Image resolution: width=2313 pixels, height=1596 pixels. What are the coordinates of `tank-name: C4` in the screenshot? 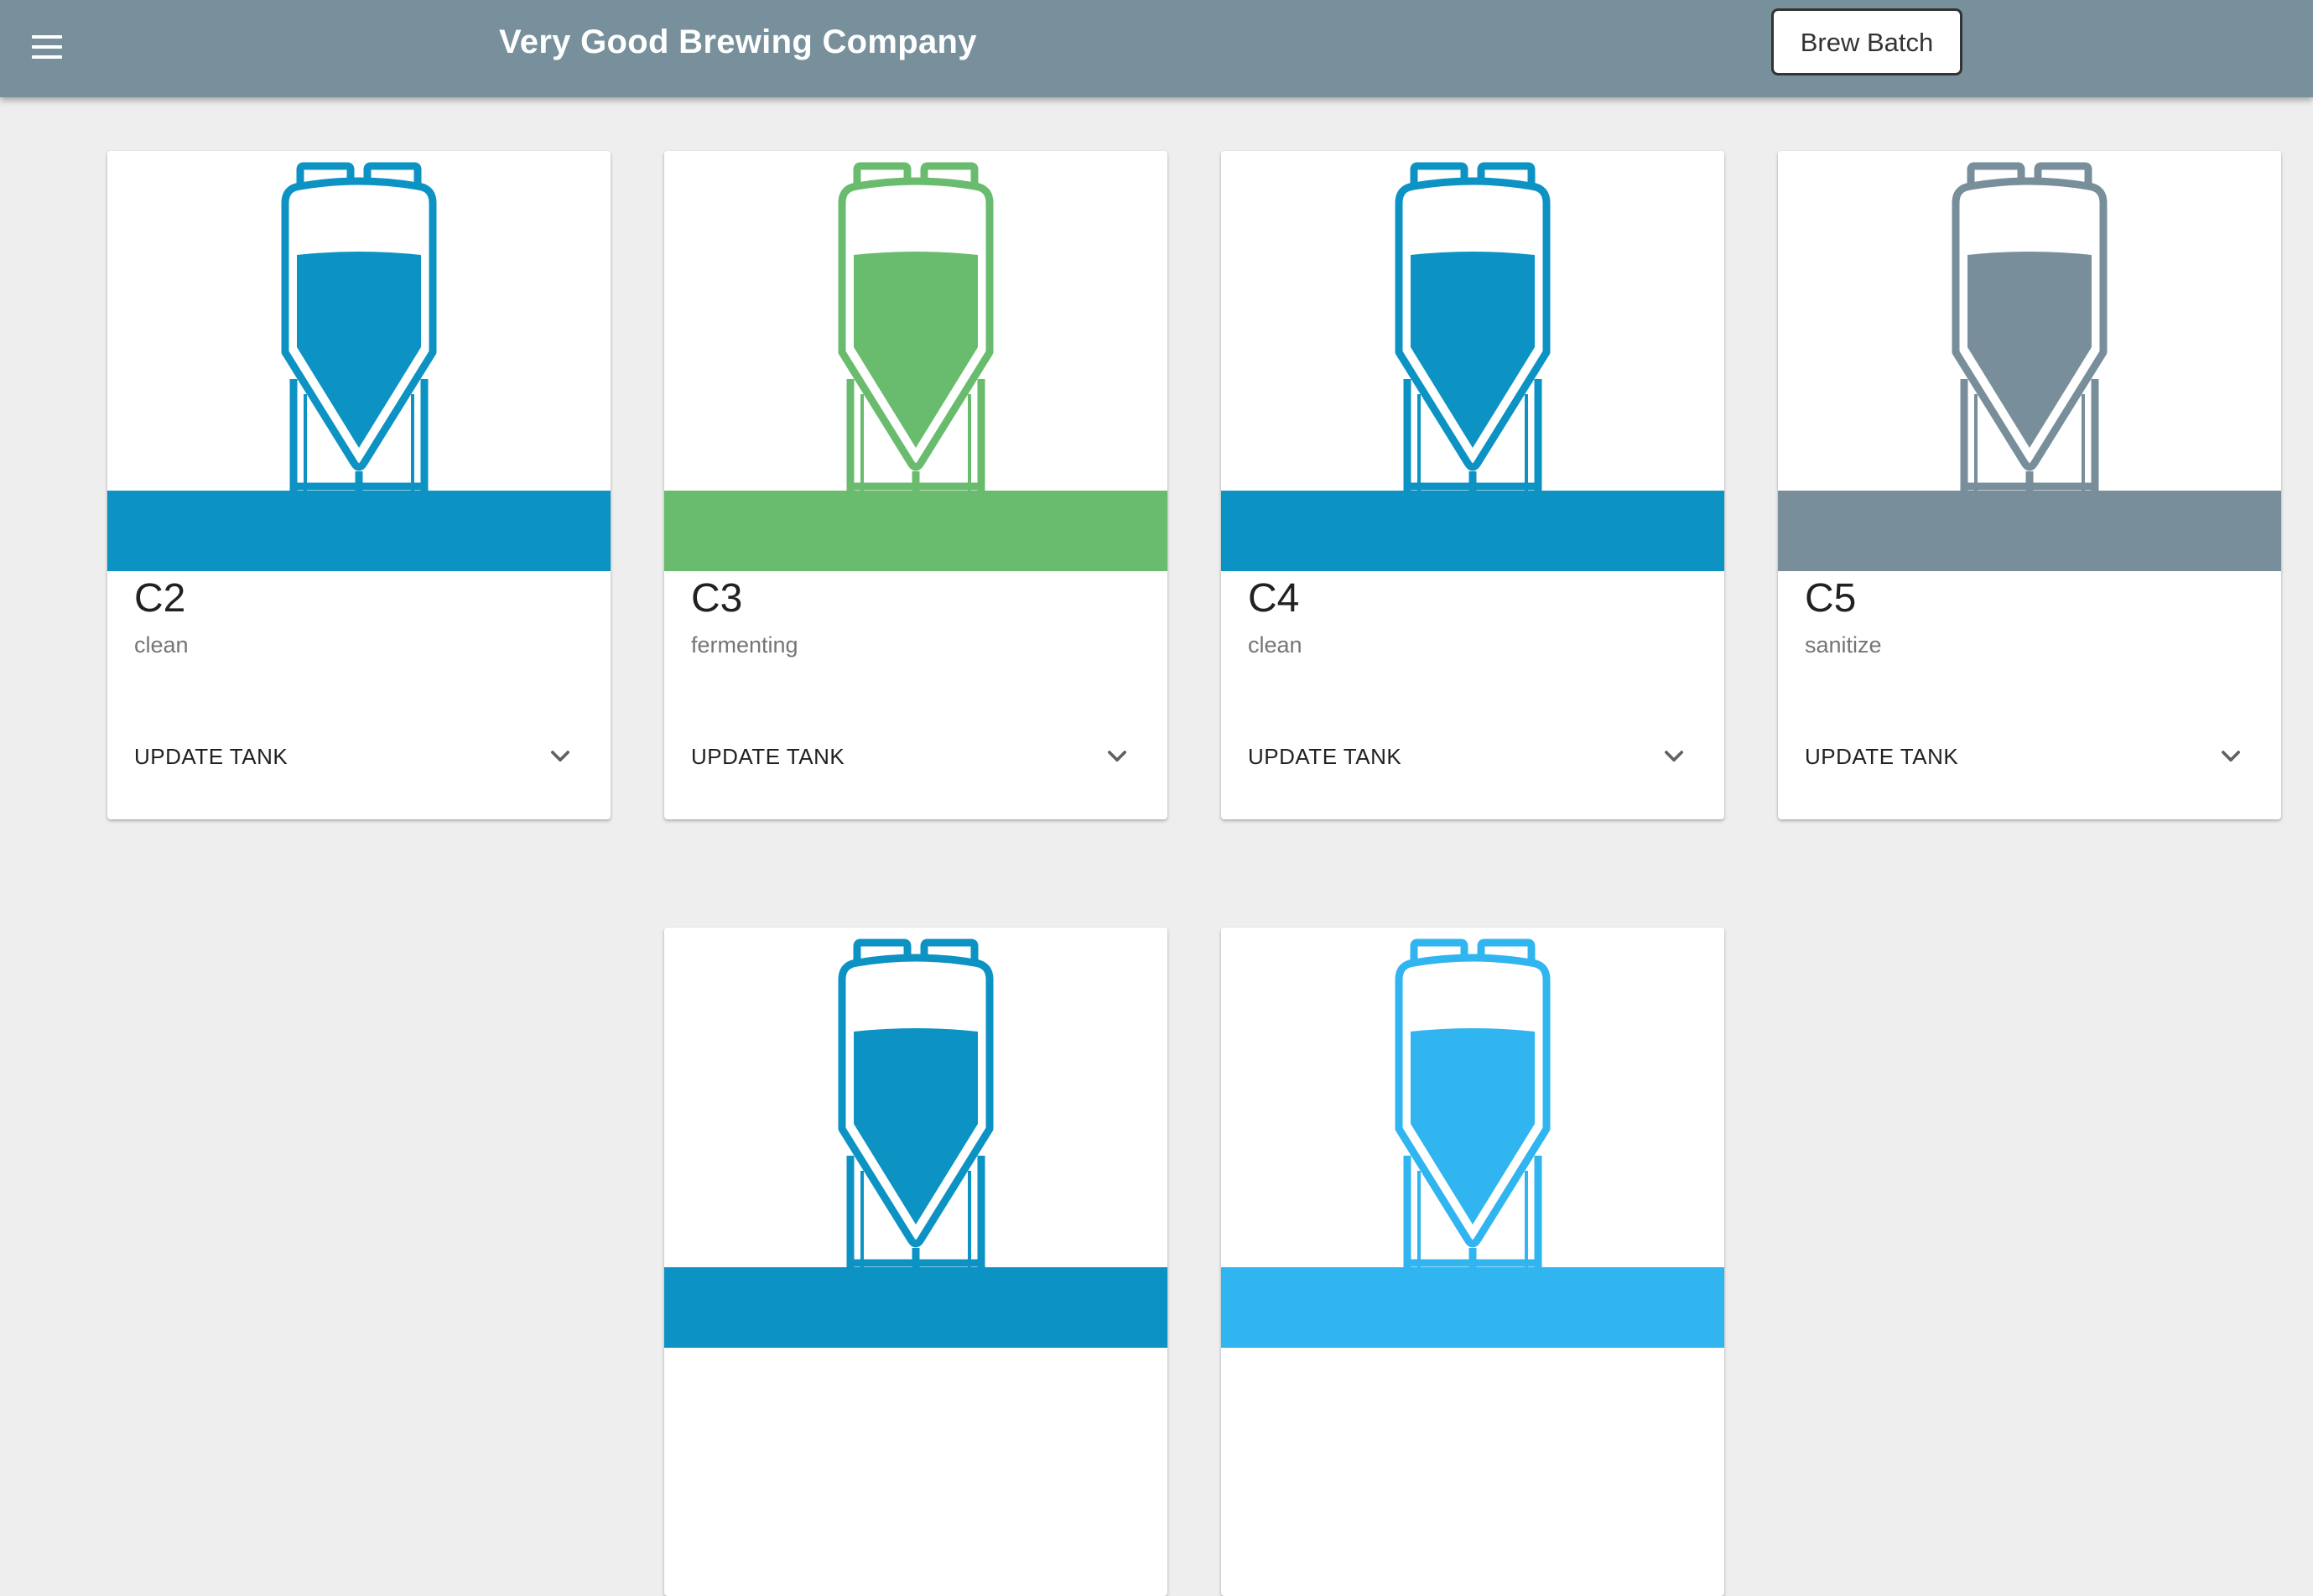 It's located at (1274, 598).